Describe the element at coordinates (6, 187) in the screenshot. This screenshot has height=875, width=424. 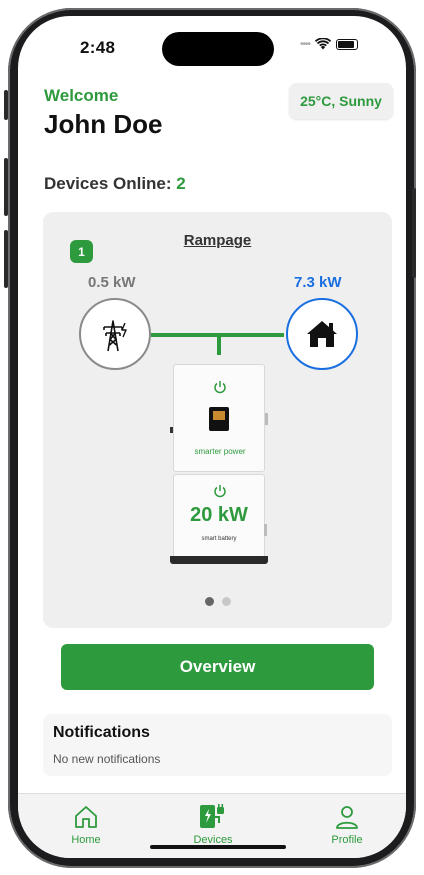
I see `volume-up-button` at that location.